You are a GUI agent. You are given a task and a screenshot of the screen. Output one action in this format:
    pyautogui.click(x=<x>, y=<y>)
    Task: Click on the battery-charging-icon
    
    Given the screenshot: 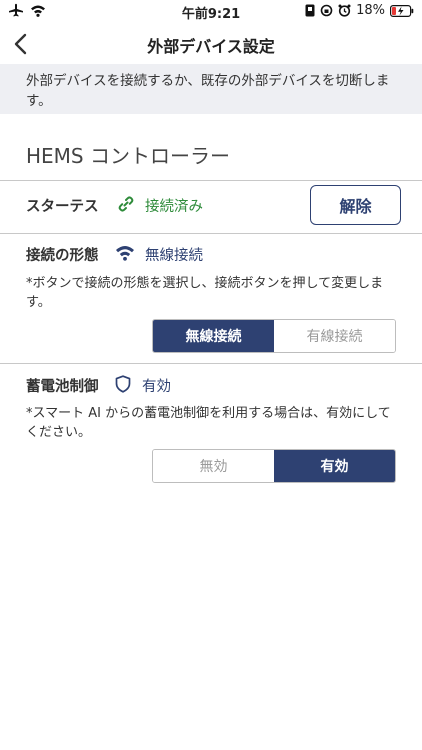 What is the action you would take?
    pyautogui.click(x=402, y=10)
    